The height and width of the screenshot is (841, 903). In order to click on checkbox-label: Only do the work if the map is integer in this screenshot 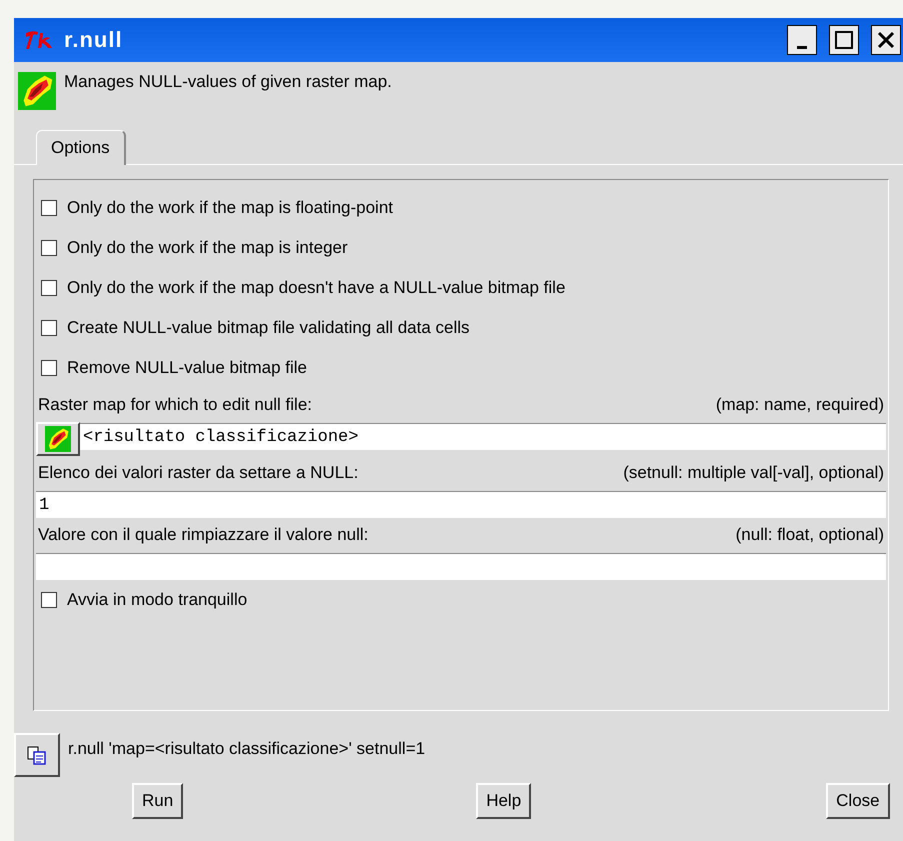, I will do `click(207, 248)`.